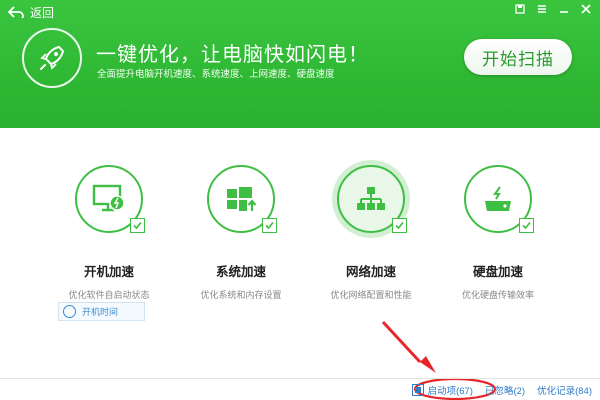 The width and height of the screenshot is (600, 400). I want to click on windows-icon, so click(242, 199).